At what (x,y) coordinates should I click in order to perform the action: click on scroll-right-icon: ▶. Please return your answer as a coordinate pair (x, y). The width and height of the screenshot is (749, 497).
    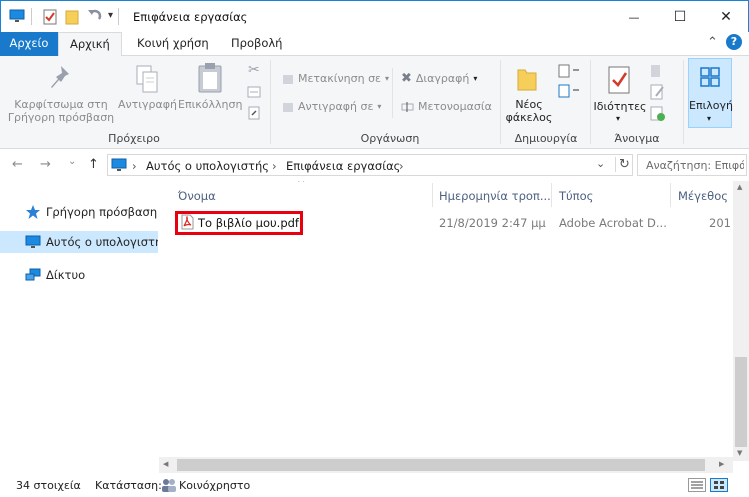
    Looking at the image, I should click on (721, 464).